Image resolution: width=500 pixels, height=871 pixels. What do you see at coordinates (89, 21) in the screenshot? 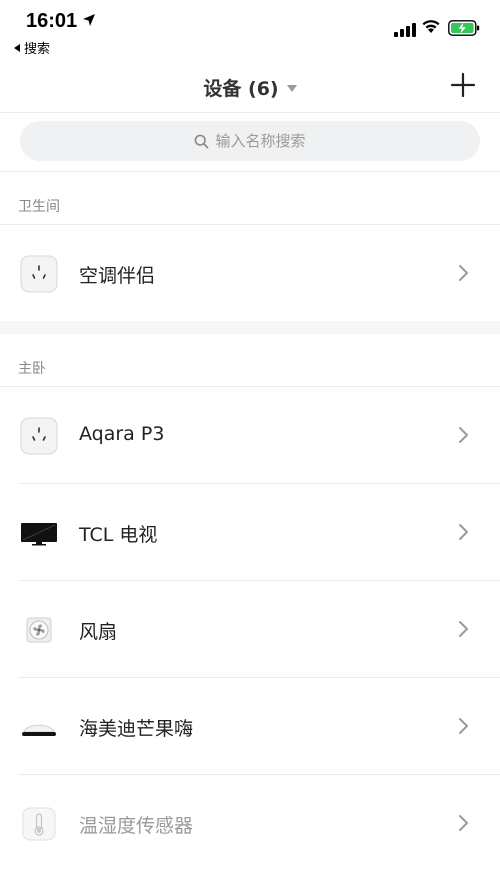
I see `location-arrow-icon` at bounding box center [89, 21].